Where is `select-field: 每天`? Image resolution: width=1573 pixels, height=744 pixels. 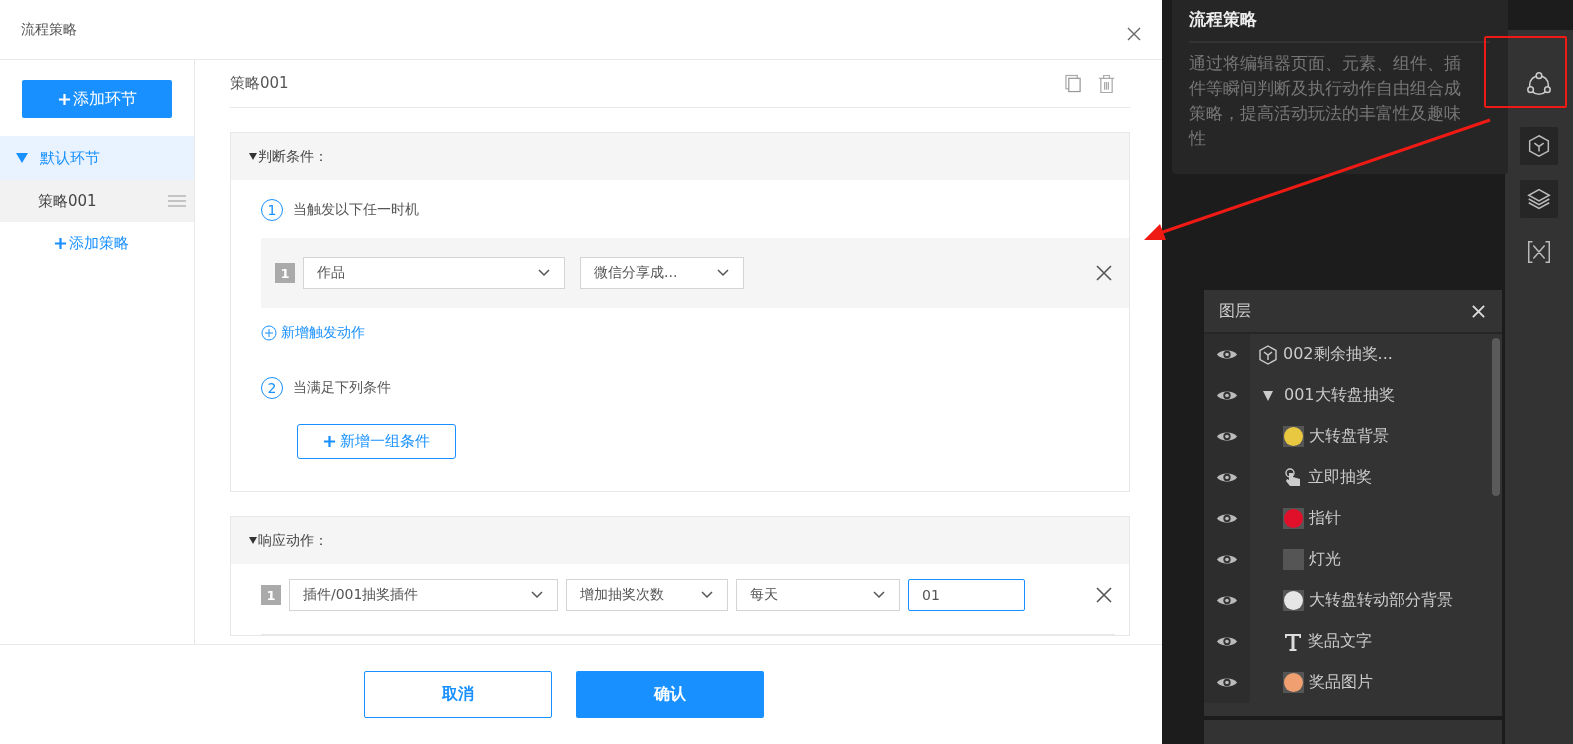 select-field: 每天 is located at coordinates (818, 595).